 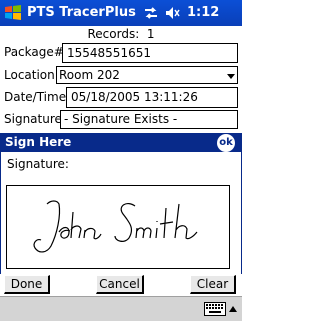 I want to click on handwritten-signature, so click(x=115, y=226).